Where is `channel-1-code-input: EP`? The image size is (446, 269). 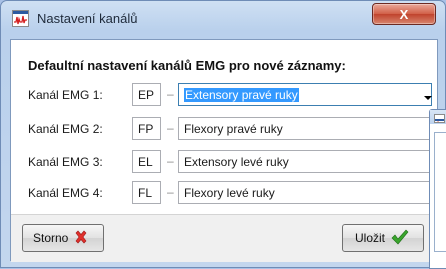
channel-1-code-input: EP is located at coordinates (146, 94).